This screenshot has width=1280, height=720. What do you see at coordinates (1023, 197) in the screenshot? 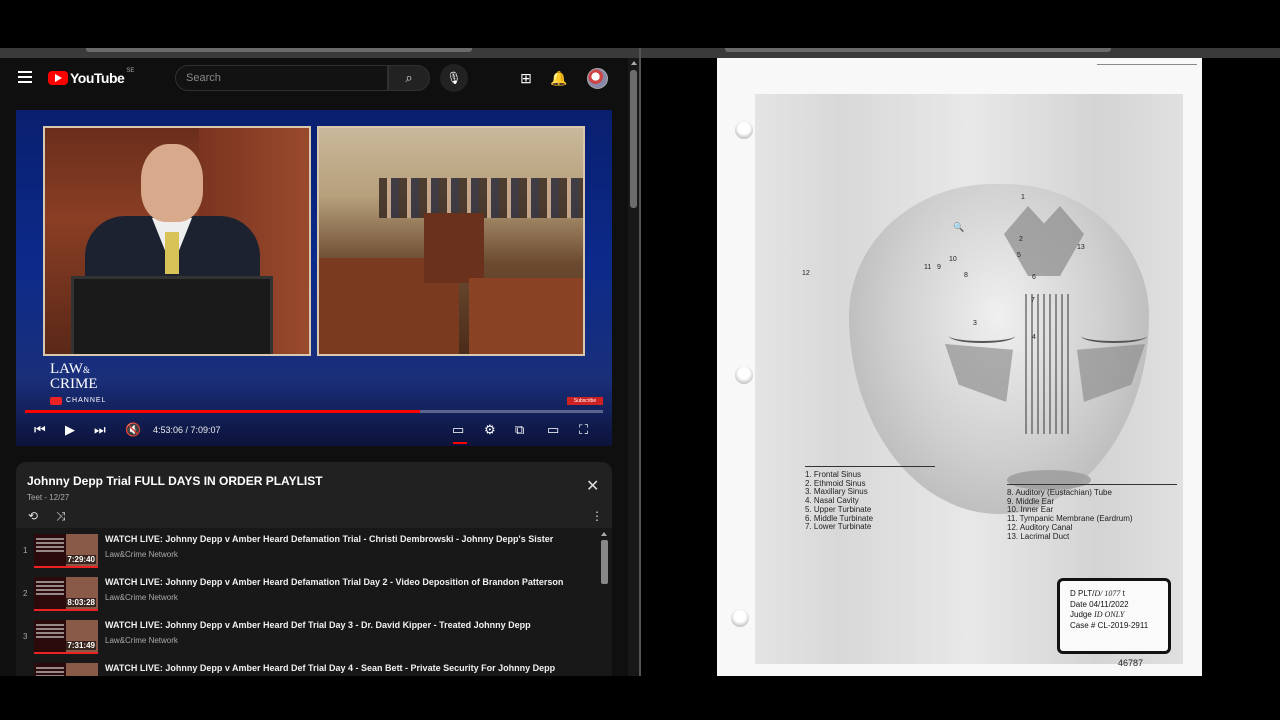
I see `diagram-label: 1` at bounding box center [1023, 197].